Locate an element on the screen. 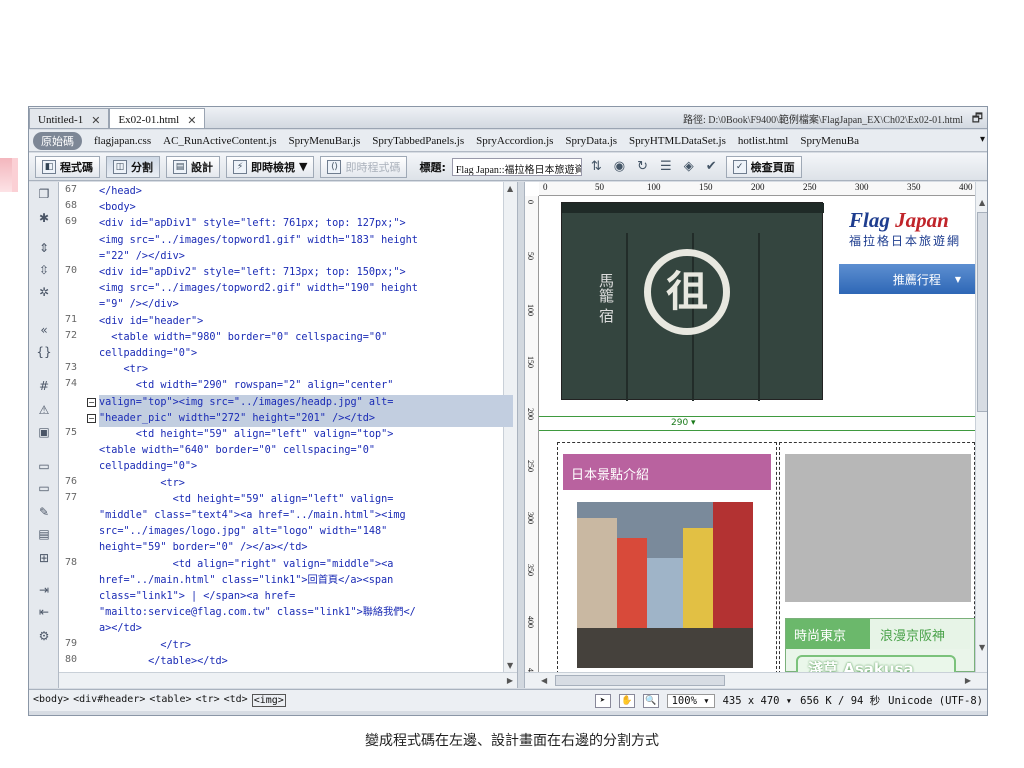 The image size is (1024, 768). tab-tokyo: 時尚東京 is located at coordinates (828, 634).